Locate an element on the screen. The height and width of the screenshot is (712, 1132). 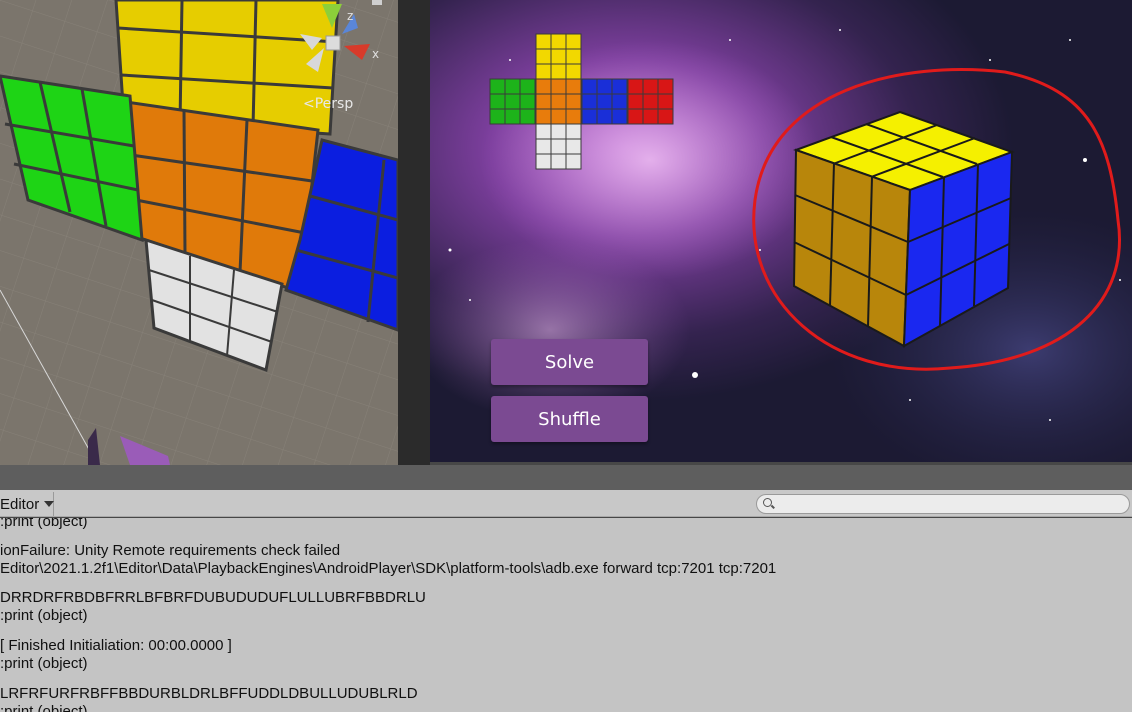
shuffle-button: Shuffle is located at coordinates (569, 419).